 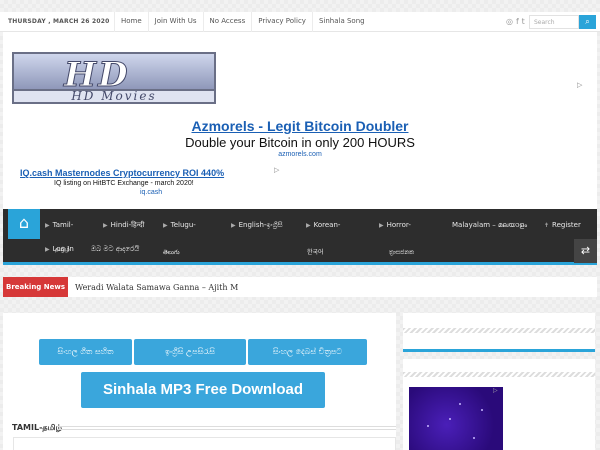 What do you see at coordinates (547, 225) in the screenshot?
I see `user-icon: ✝` at bounding box center [547, 225].